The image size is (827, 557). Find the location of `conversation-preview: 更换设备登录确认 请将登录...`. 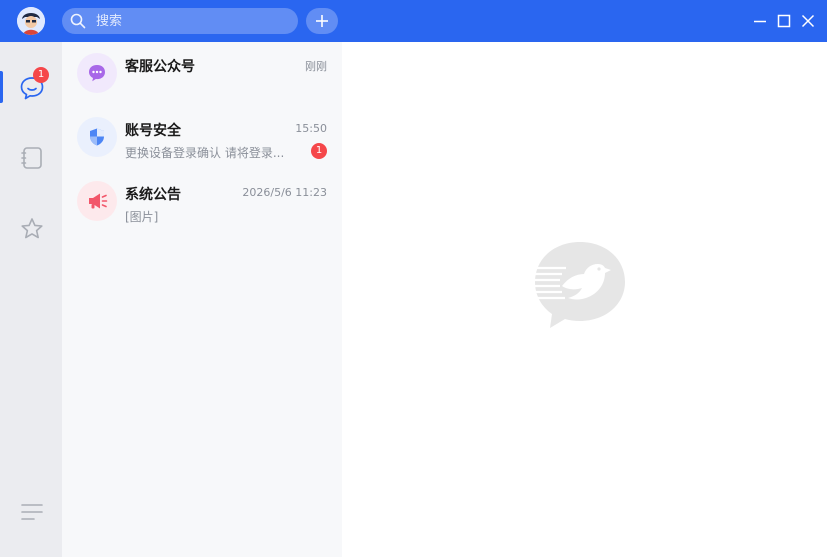

conversation-preview: 更换设备登录确认 请将登录... is located at coordinates (205, 153).